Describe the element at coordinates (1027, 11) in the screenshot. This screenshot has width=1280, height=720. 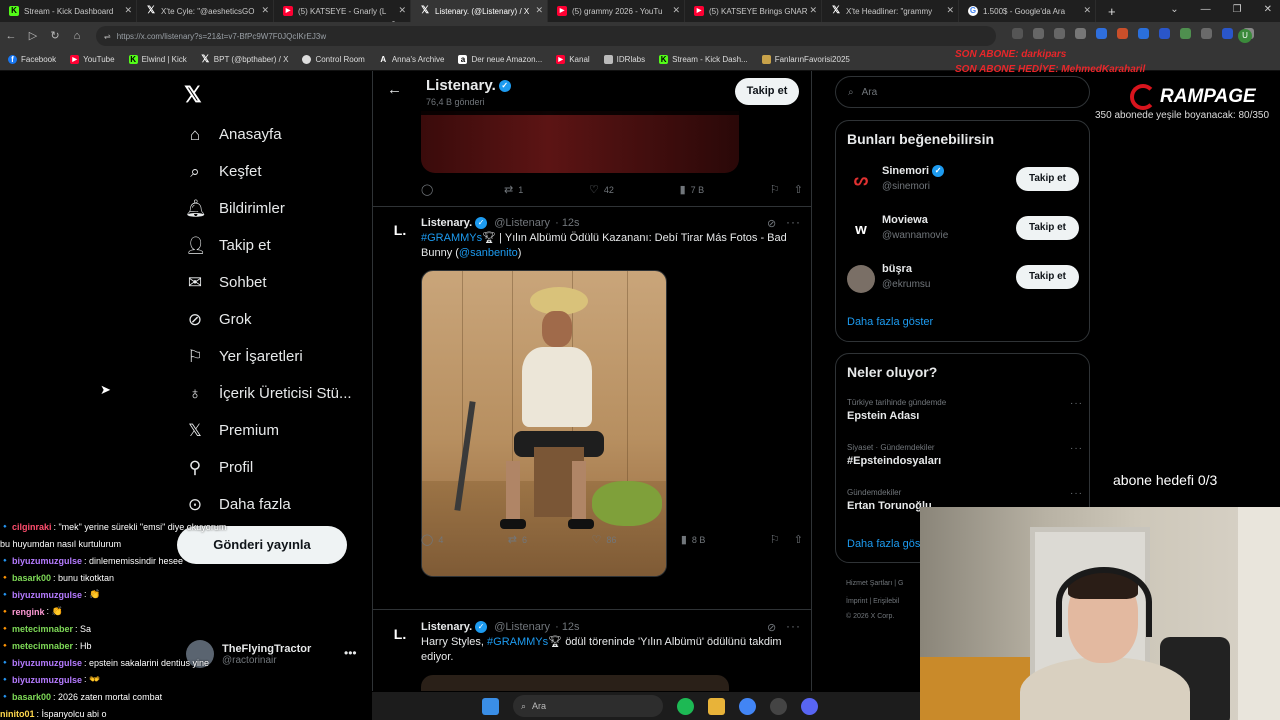
I see `tab-google-search: G 1.500$ - Google'da Ara ✕` at that location.